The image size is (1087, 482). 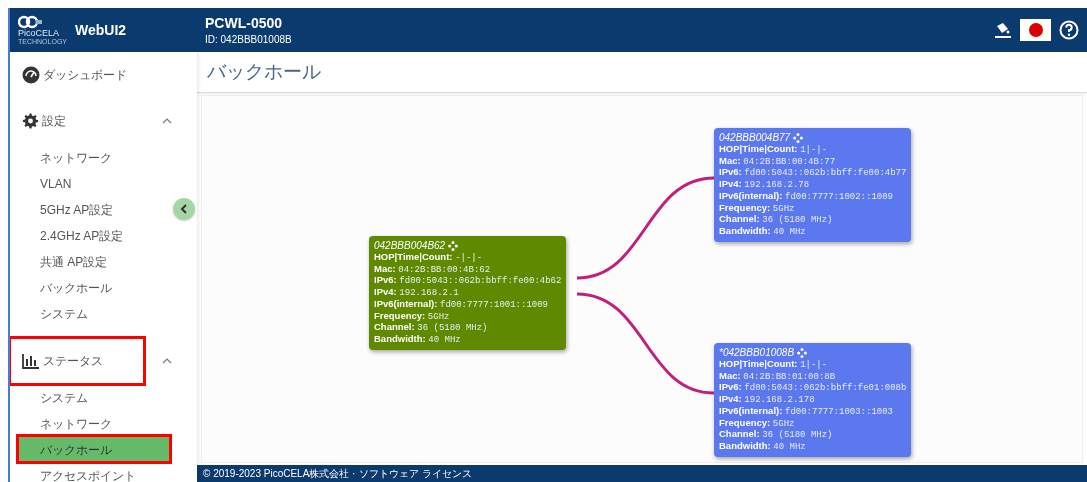 I want to click on language-flag-button, so click(x=1035, y=30).